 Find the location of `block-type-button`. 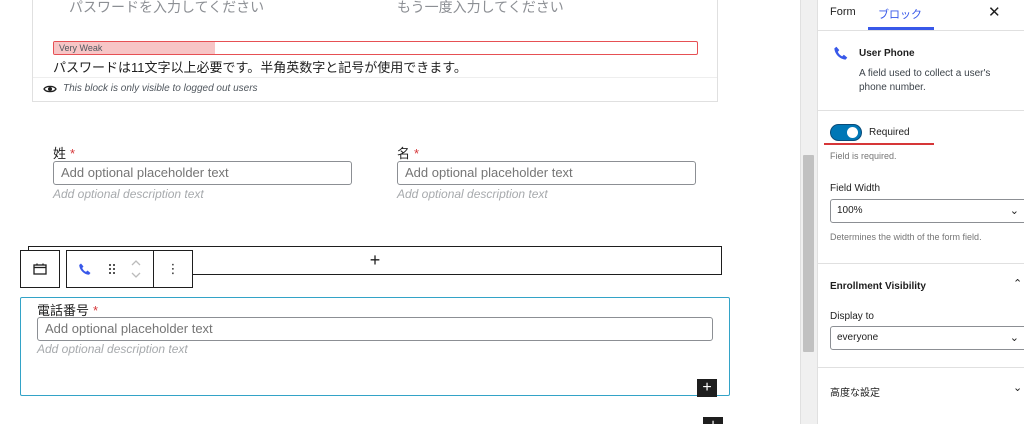

block-type-button is located at coordinates (85, 269).